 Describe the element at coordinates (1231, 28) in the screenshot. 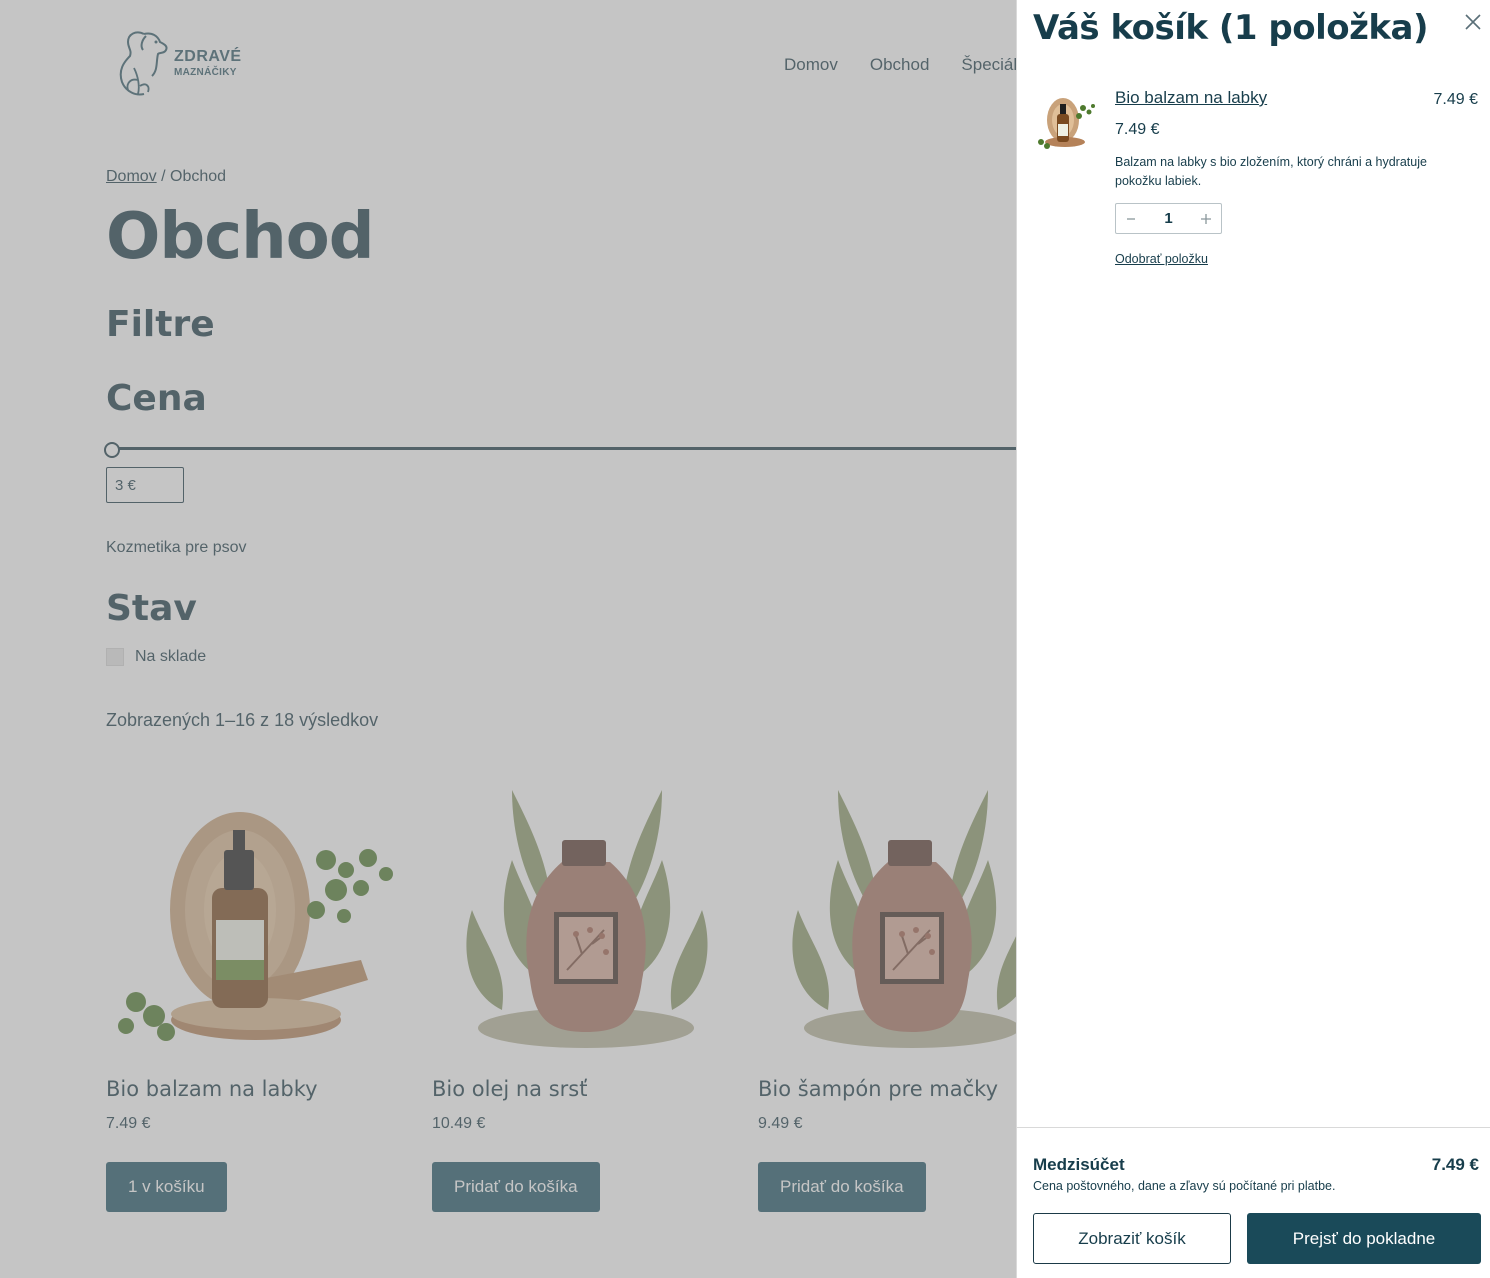

I see `cart-title: Váš košík (1 položka)` at that location.